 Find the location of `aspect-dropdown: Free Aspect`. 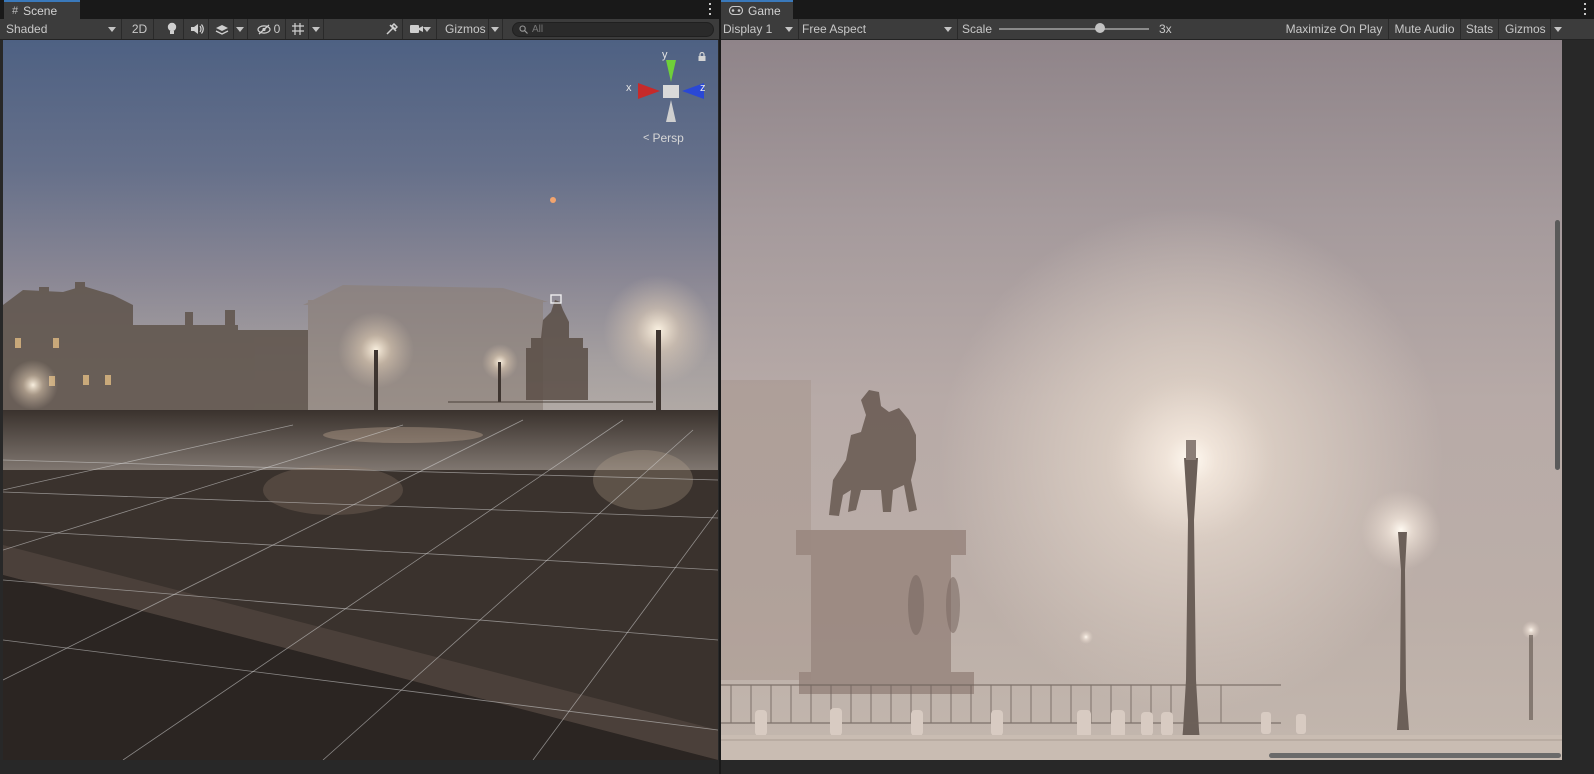

aspect-dropdown: Free Aspect is located at coordinates (879, 29).